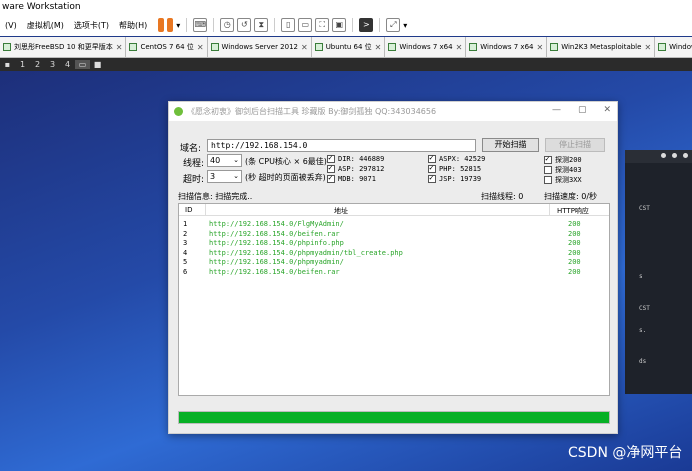  What do you see at coordinates (502, 196) in the screenshot?
I see `scan-threads: 扫描线程: 0` at bounding box center [502, 196].